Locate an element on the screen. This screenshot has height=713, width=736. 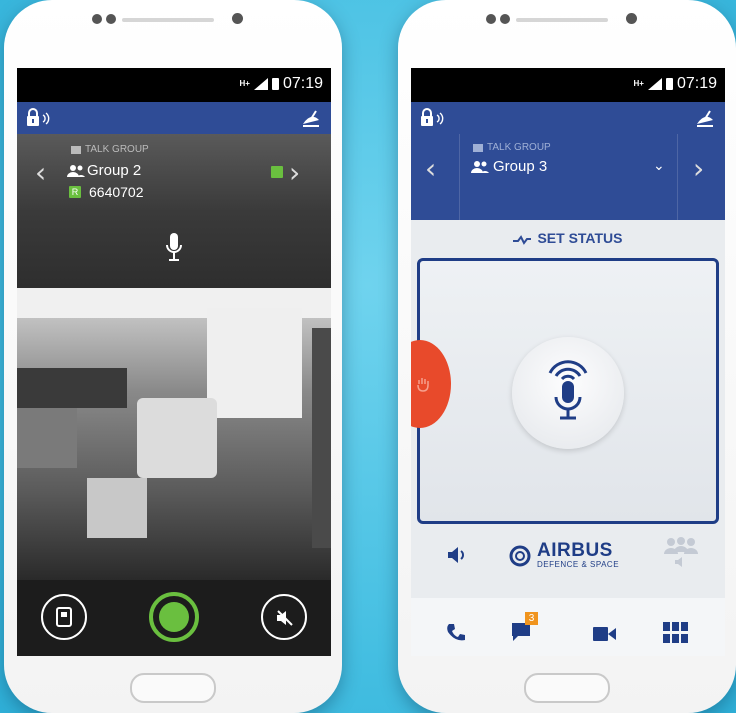
apps-grid-icon is located at coordinates (676, 633).